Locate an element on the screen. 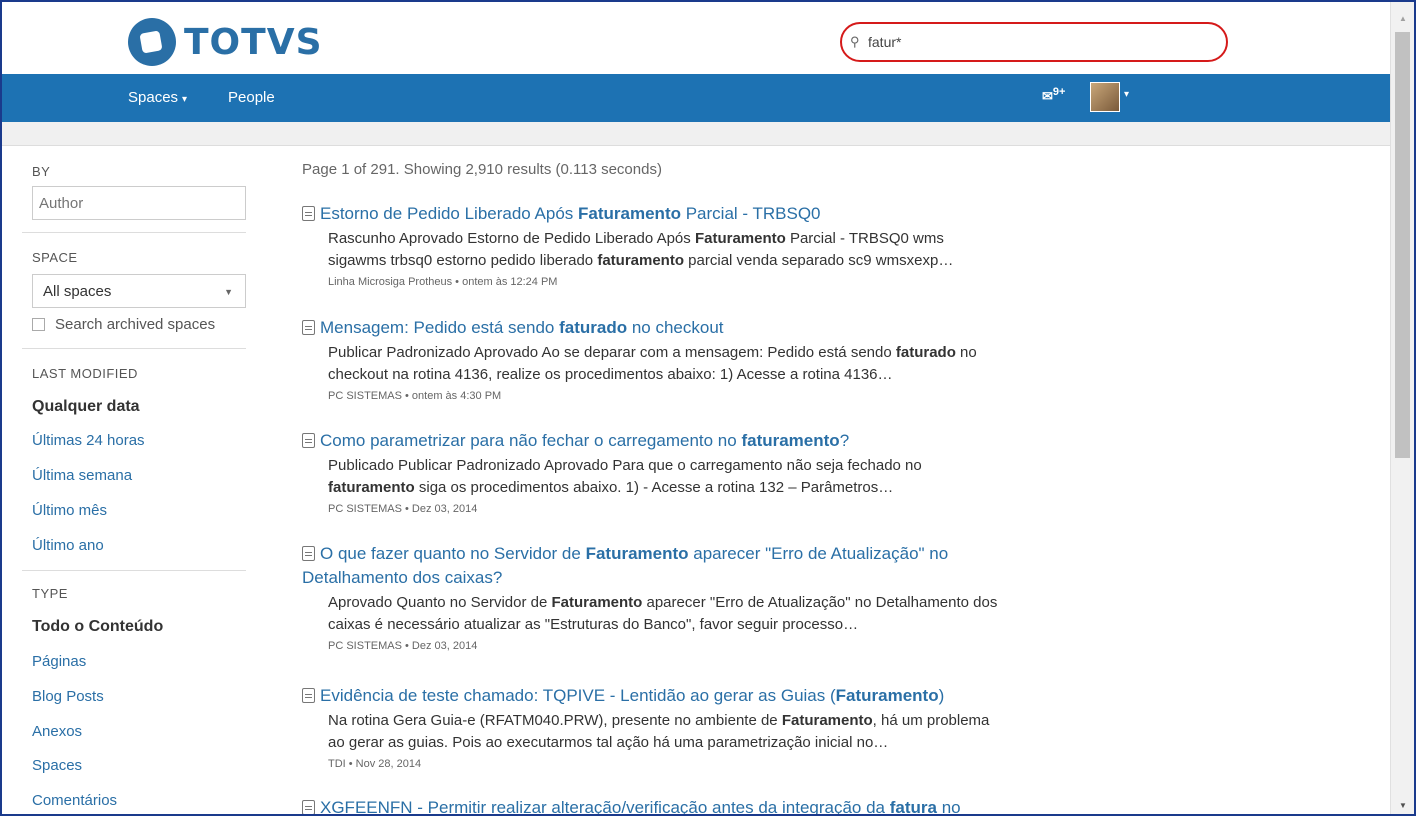 Image resolution: width=1416 pixels, height=816 pixels. filter-attachments: Anexos is located at coordinates (57, 731).